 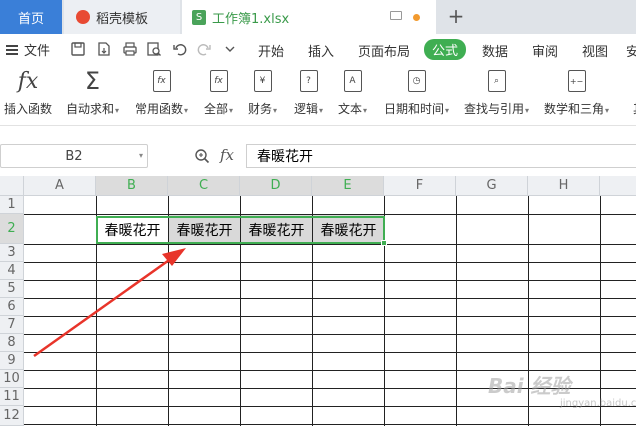 What do you see at coordinates (441, 156) in the screenshot?
I see `formula-input: 春暖花开` at bounding box center [441, 156].